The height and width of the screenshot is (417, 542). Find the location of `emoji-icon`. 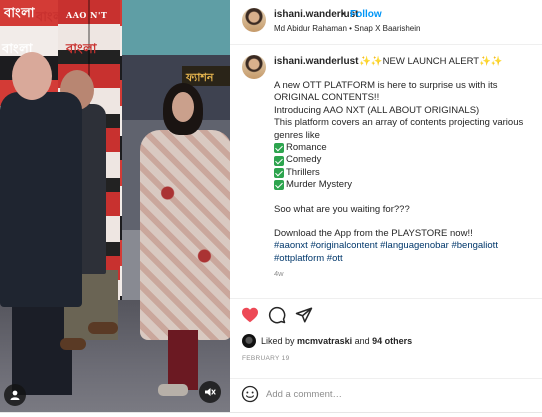

emoji-icon is located at coordinates (250, 394).